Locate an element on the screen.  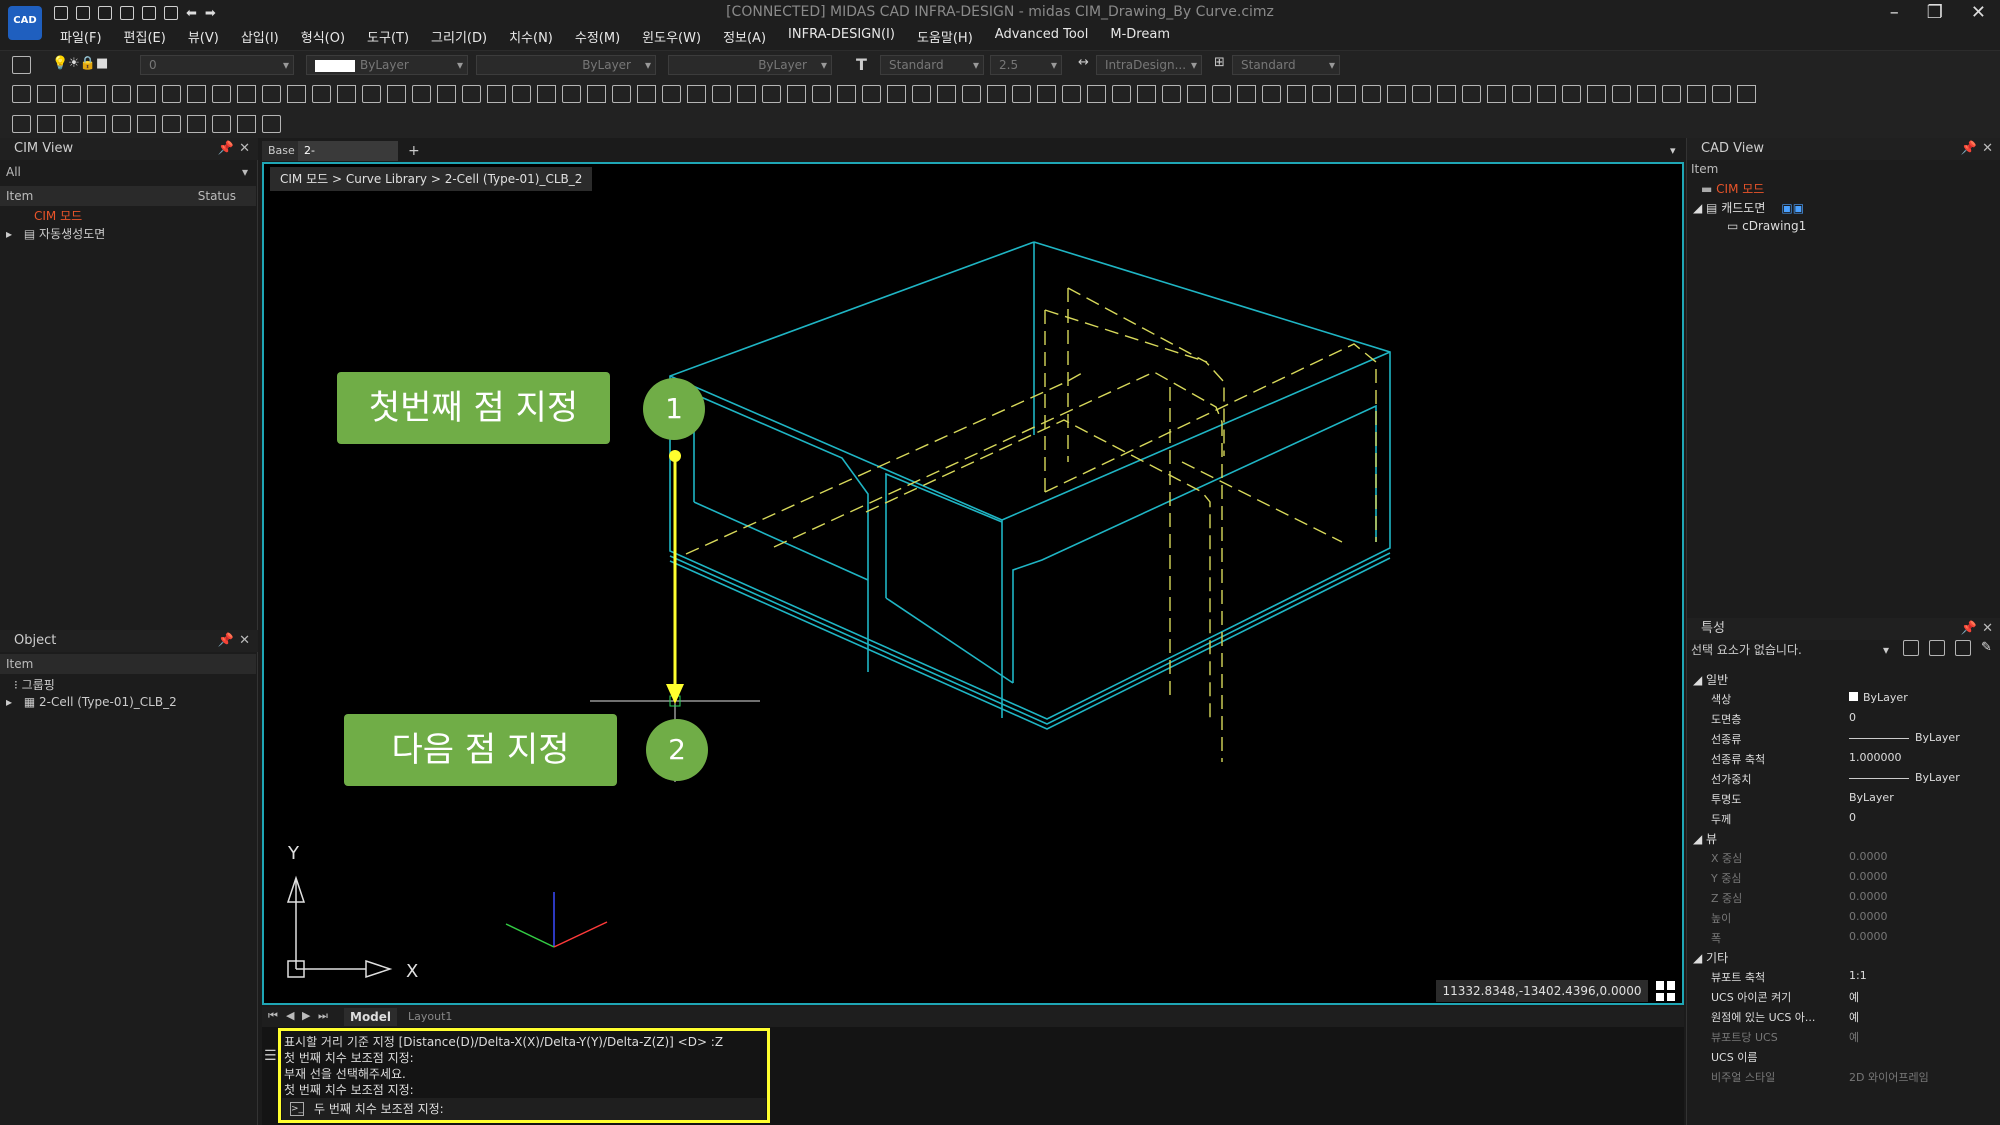
tree-item-auto-drawing: ▸ ▤ 자동생성도면 is located at coordinates (55, 233).